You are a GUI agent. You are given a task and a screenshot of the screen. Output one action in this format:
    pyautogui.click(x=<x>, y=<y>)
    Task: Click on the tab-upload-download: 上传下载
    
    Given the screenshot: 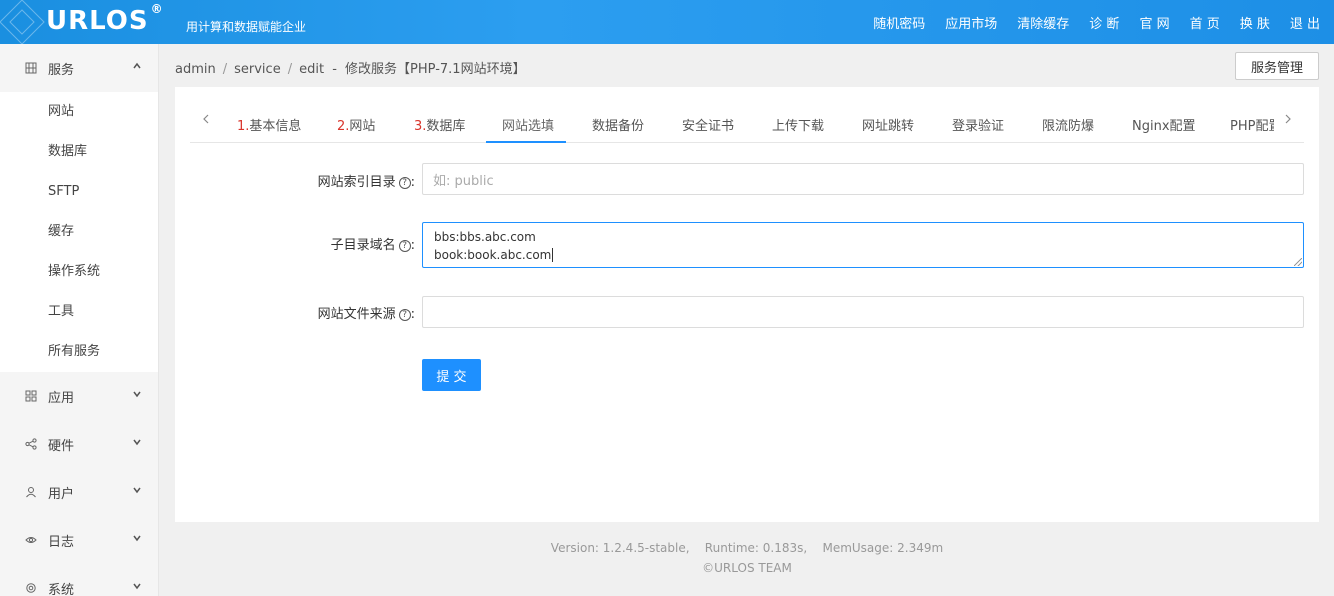 What is the action you would take?
    pyautogui.click(x=798, y=124)
    